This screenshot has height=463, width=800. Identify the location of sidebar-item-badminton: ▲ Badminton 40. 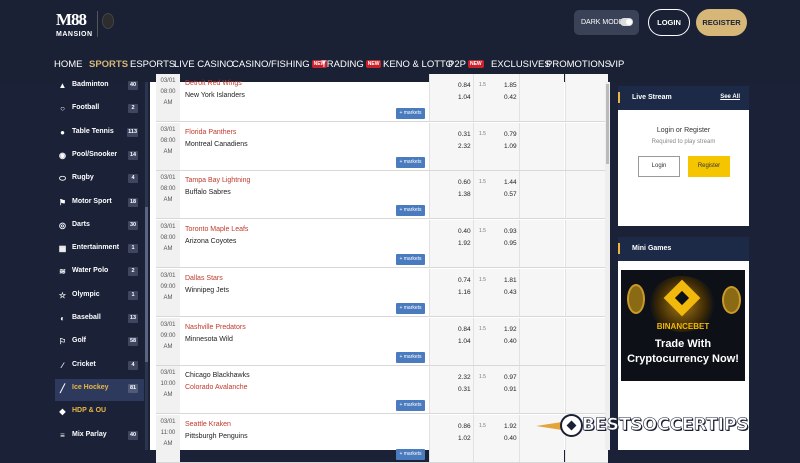
(99, 87).